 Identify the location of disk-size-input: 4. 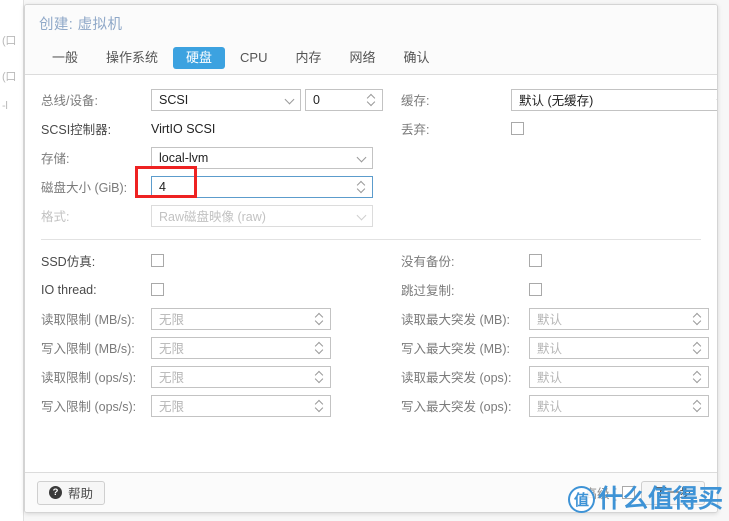
(262, 186).